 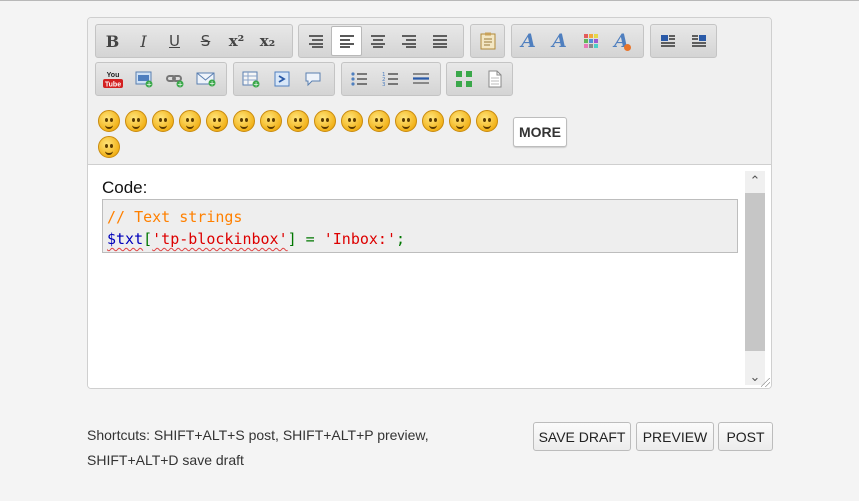 I want to click on scroll-up-icon: ⌃, so click(x=755, y=181).